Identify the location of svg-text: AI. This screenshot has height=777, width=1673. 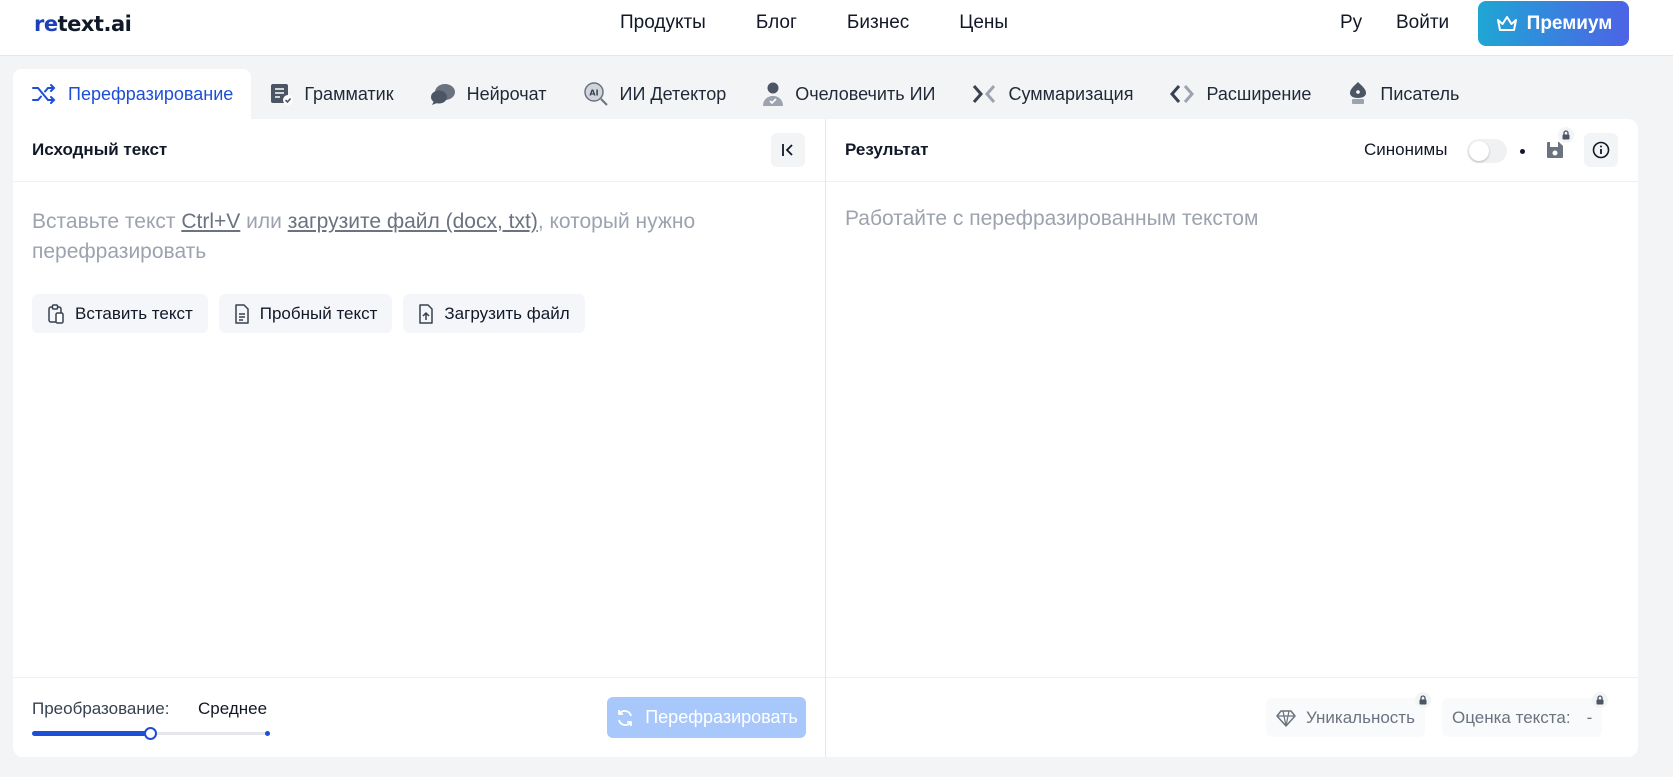
(593, 93).